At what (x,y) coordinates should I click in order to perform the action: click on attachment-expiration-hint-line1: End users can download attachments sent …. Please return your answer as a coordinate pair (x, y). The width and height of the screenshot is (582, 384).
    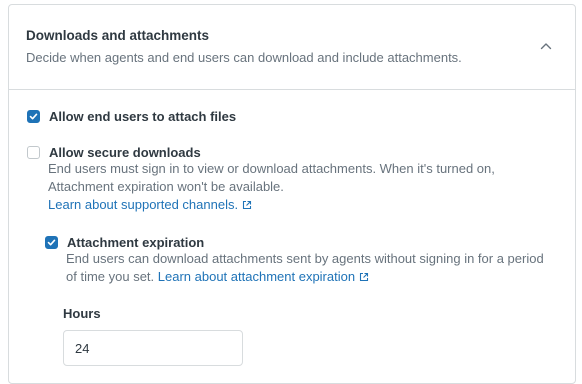
    Looking at the image, I should click on (305, 258).